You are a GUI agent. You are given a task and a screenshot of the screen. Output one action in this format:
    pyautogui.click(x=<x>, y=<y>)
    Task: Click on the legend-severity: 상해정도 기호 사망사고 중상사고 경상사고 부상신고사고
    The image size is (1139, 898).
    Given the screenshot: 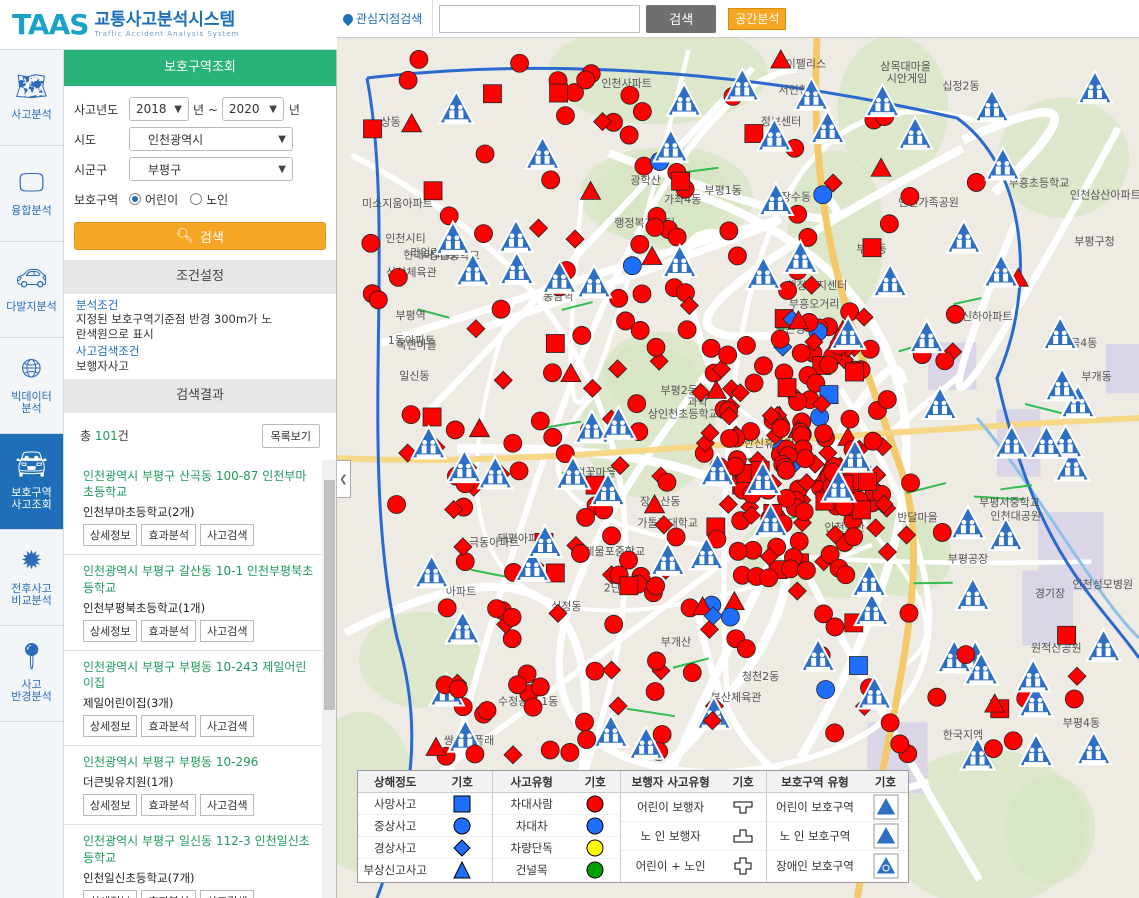 What is the action you would take?
    pyautogui.click(x=425, y=826)
    